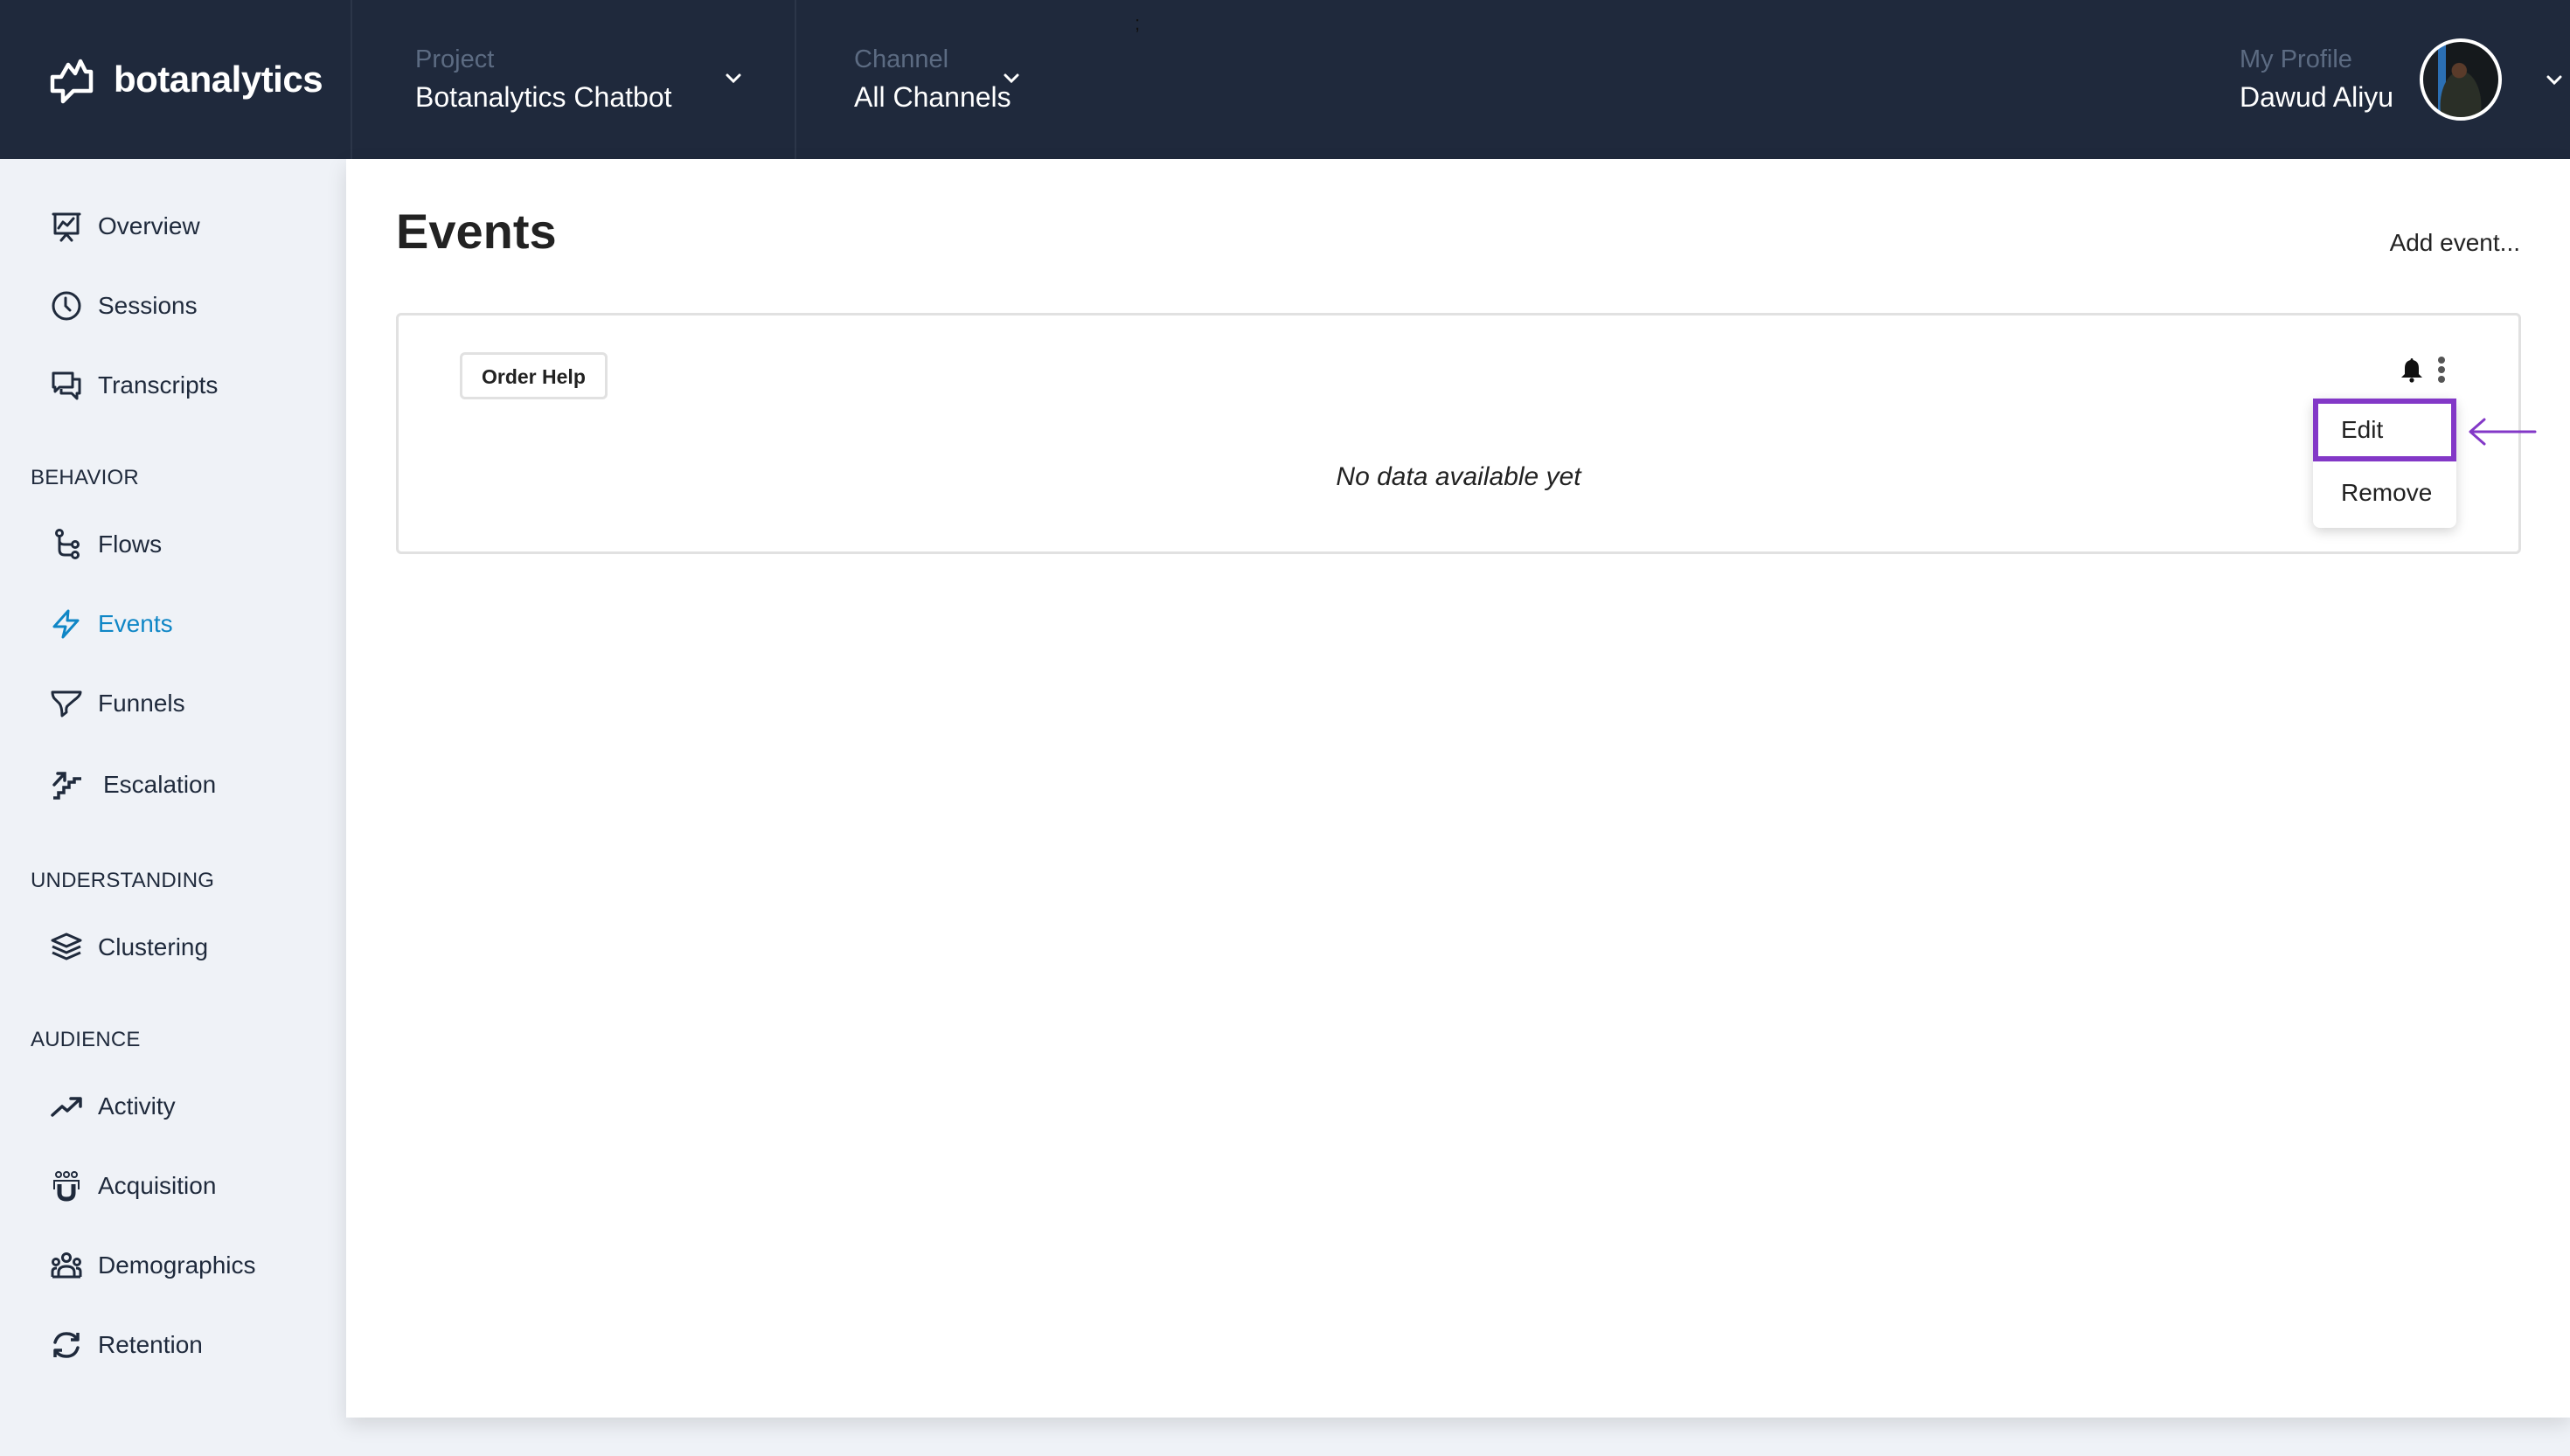  What do you see at coordinates (2461, 79) in the screenshot?
I see `avatar` at bounding box center [2461, 79].